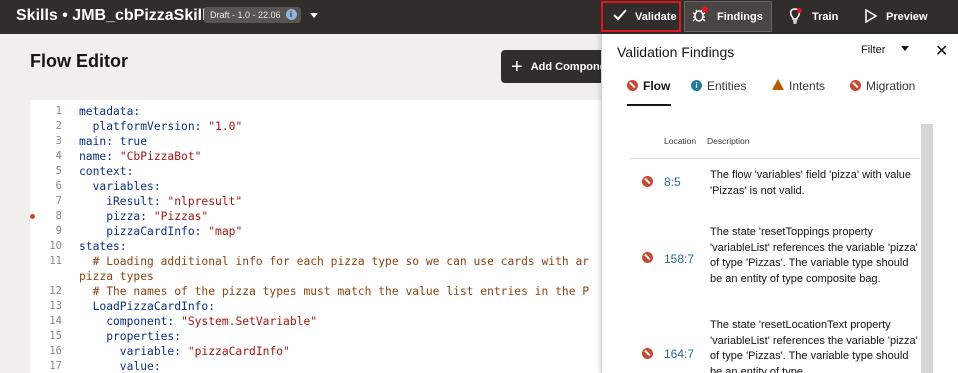  I want to click on preview-label: Preview, so click(907, 17).